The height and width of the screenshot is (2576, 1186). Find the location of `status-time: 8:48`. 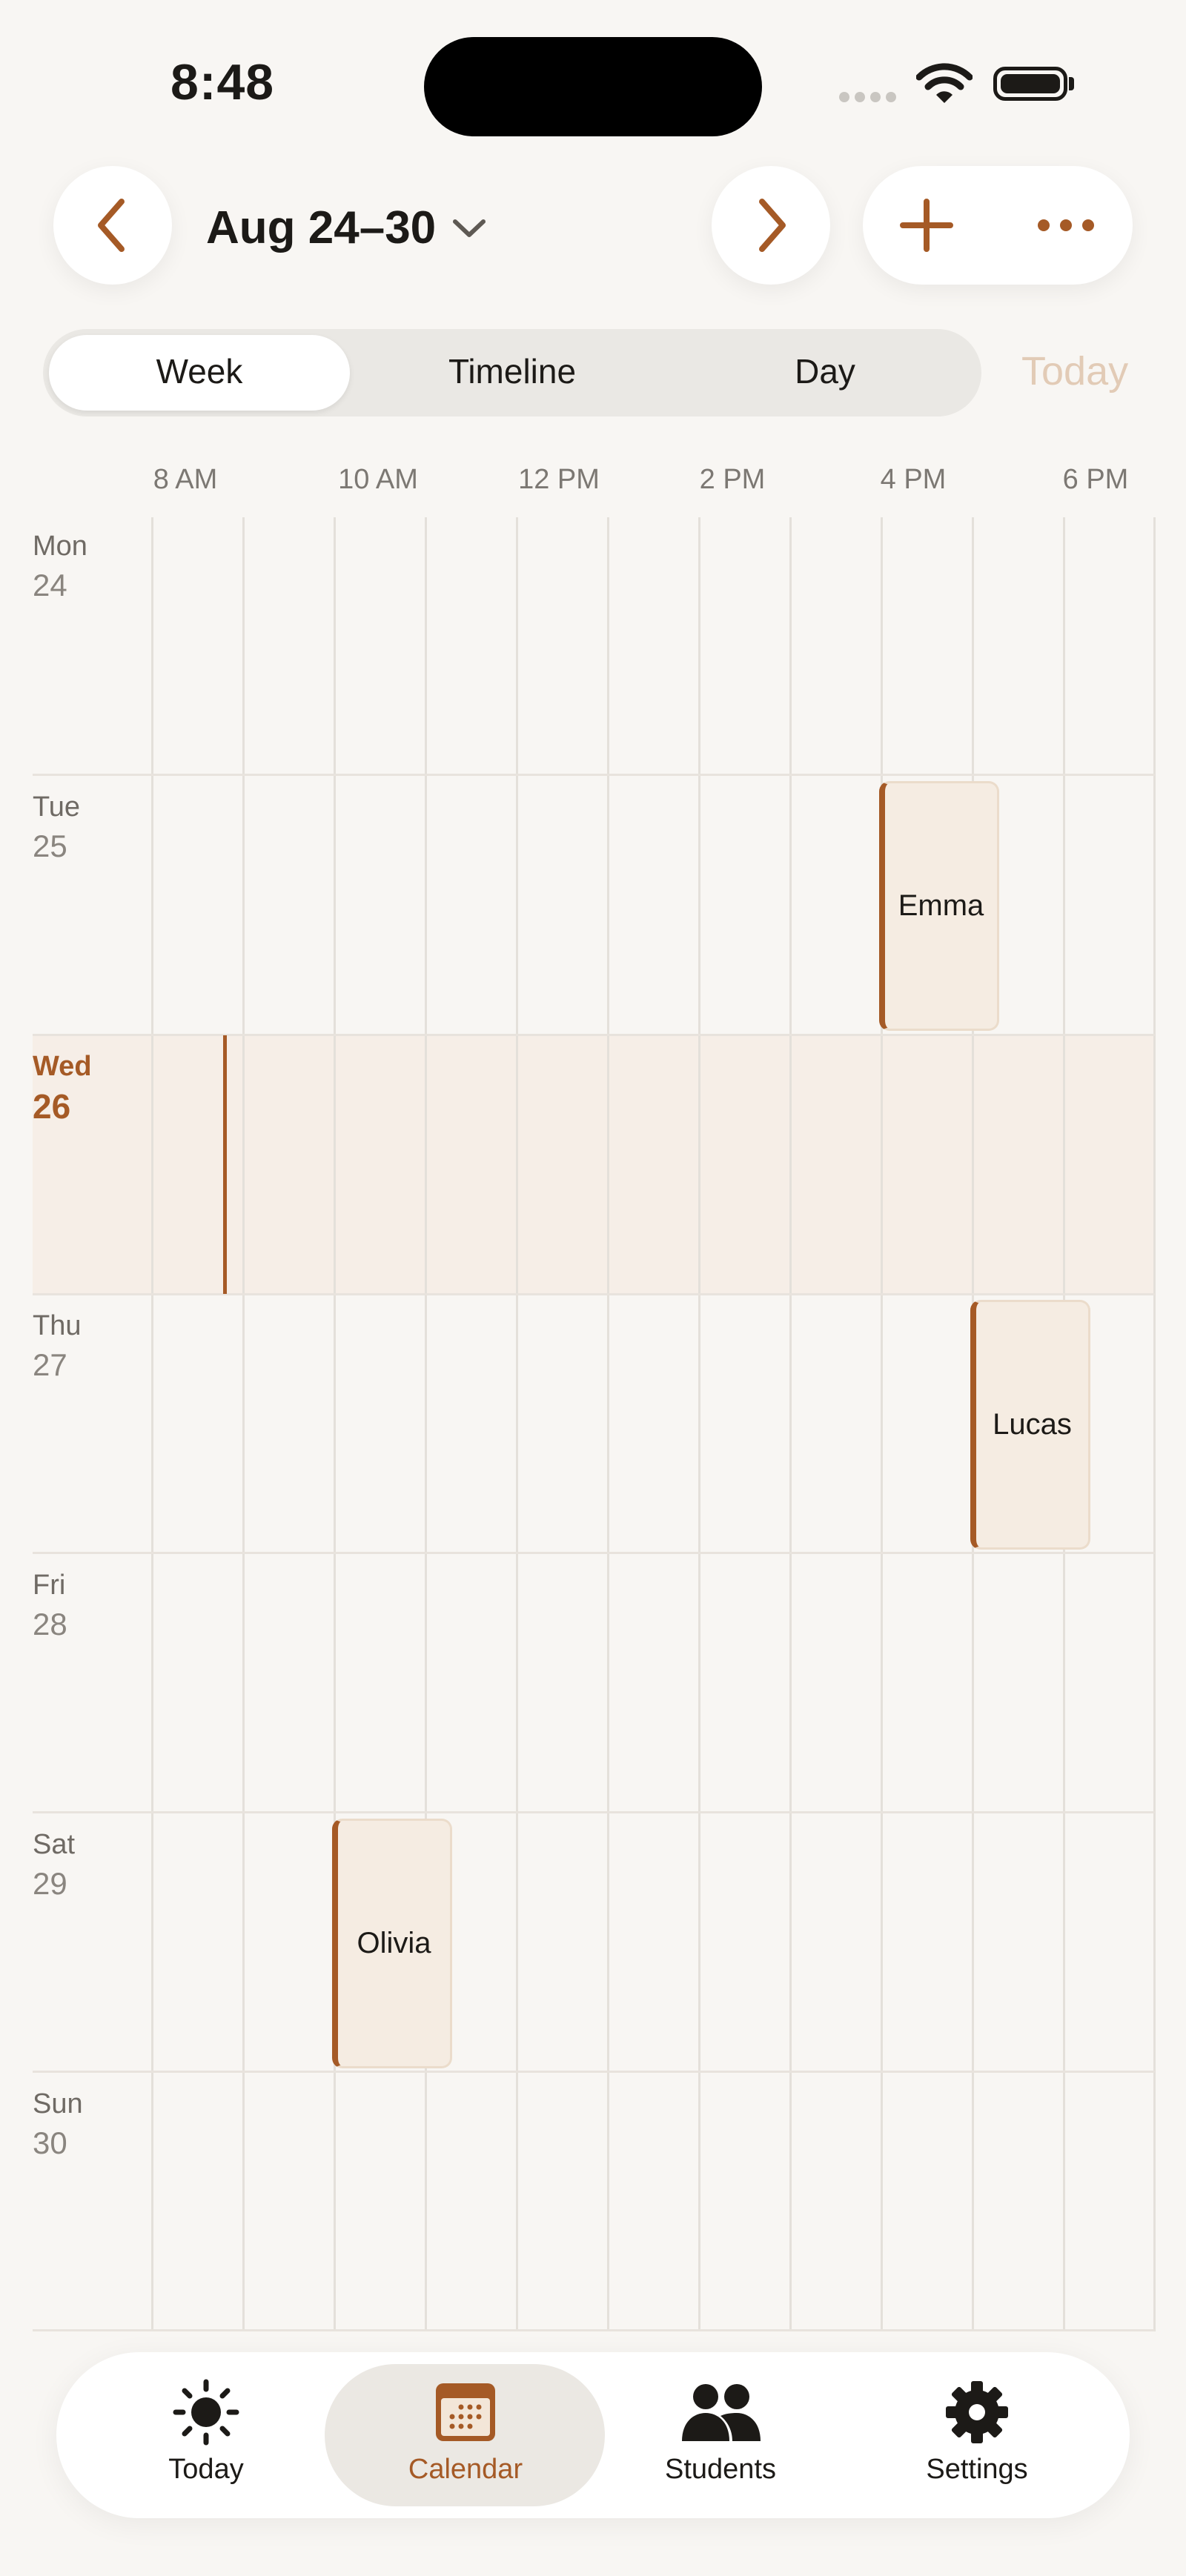

status-time: 8:48 is located at coordinates (222, 82).